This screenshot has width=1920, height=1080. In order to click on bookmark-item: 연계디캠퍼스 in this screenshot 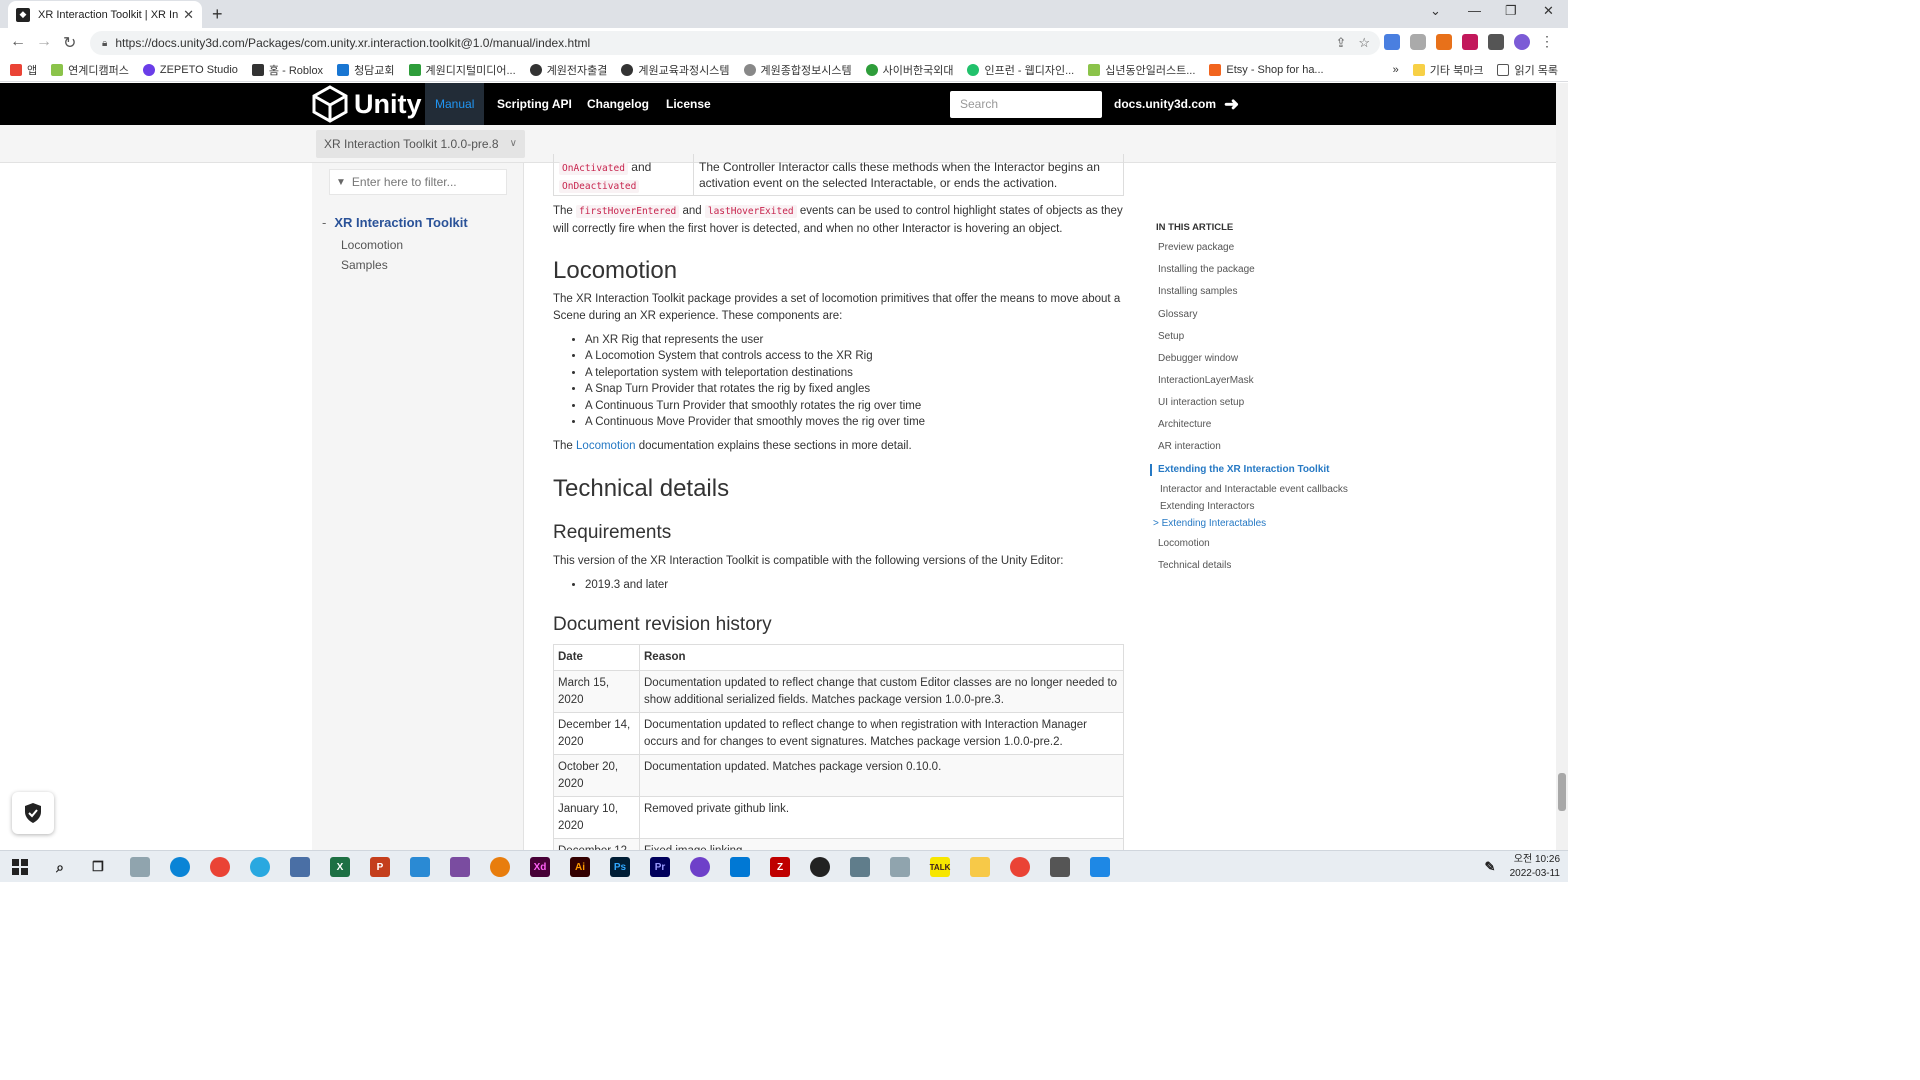, I will do `click(90, 70)`.